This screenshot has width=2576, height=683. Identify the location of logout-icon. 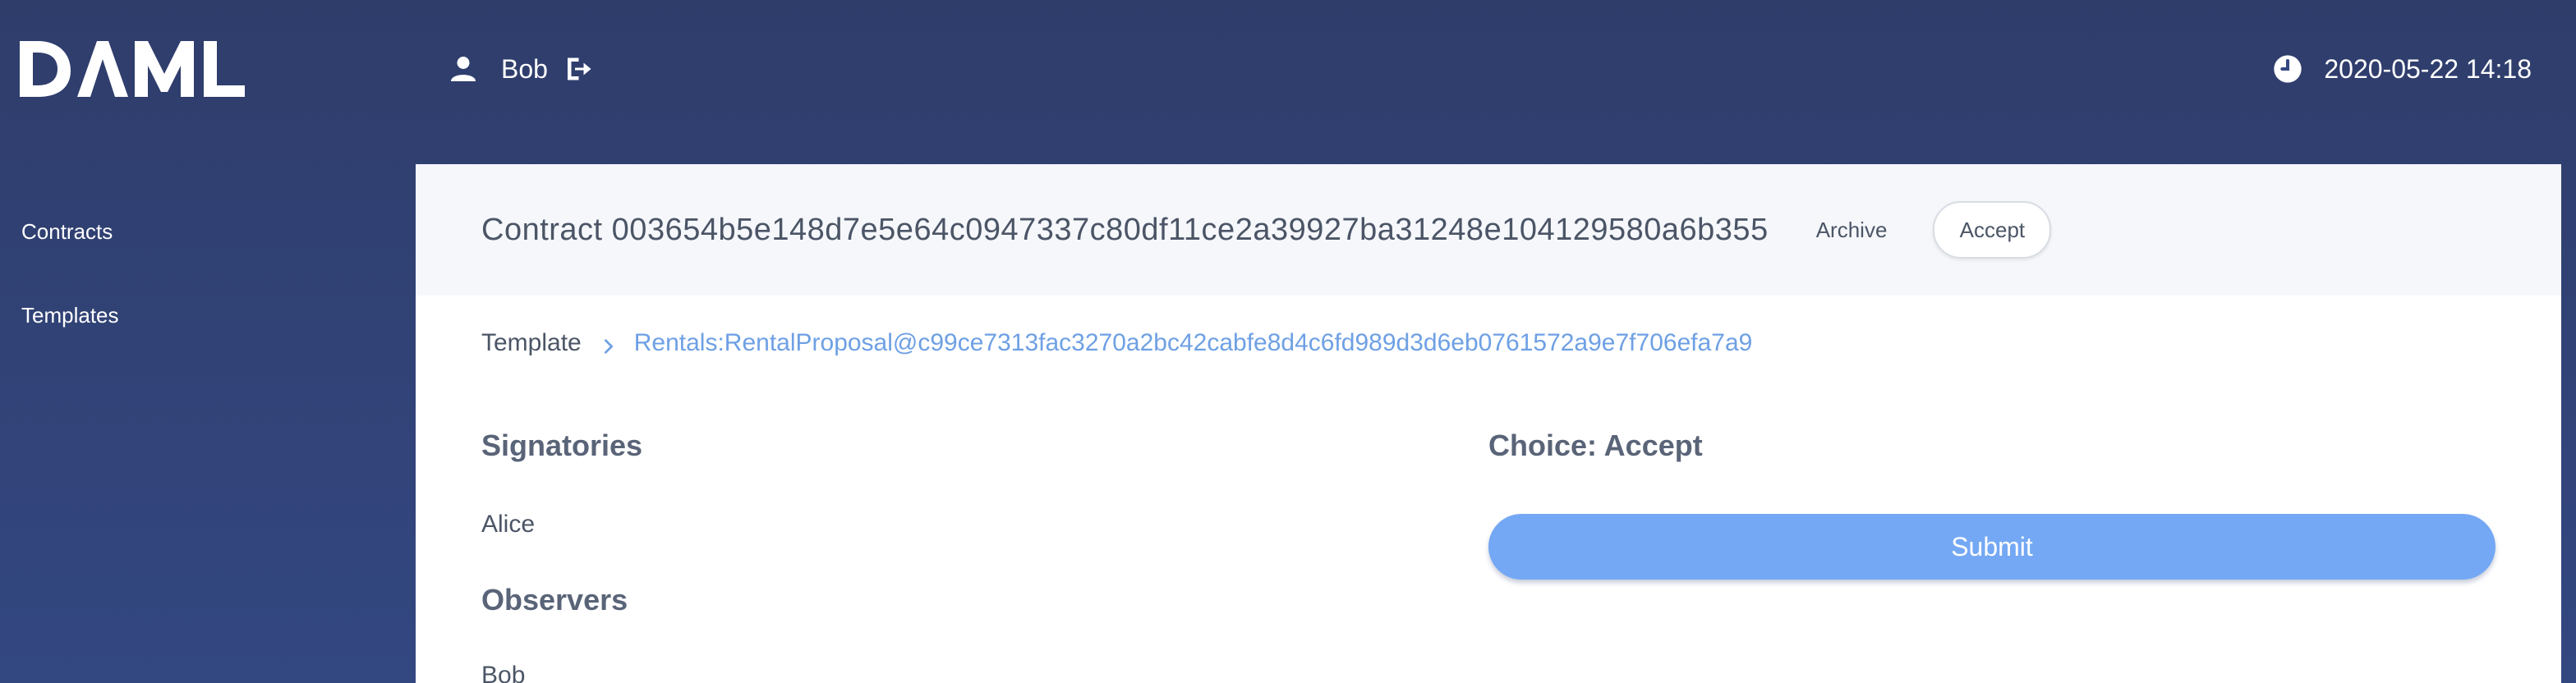
(577, 69).